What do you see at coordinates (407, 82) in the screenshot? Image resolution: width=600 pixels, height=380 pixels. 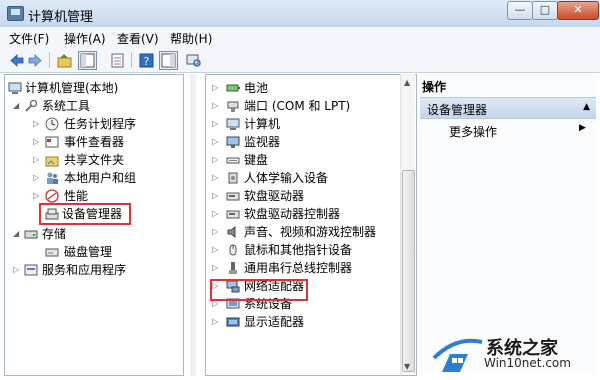 I see `scroll-up-arrow-icon: ▲` at bounding box center [407, 82].